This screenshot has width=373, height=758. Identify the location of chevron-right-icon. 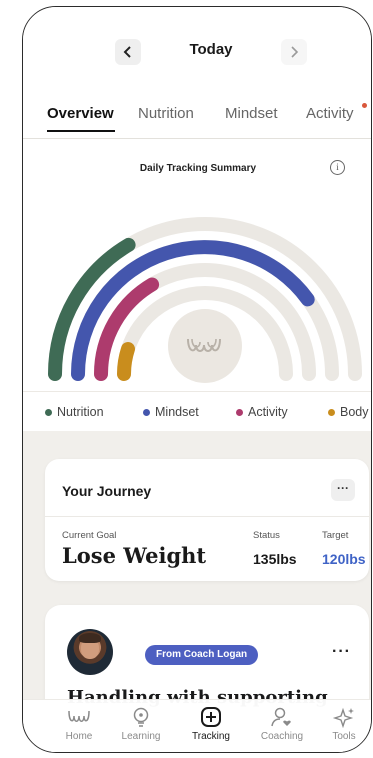
(295, 52).